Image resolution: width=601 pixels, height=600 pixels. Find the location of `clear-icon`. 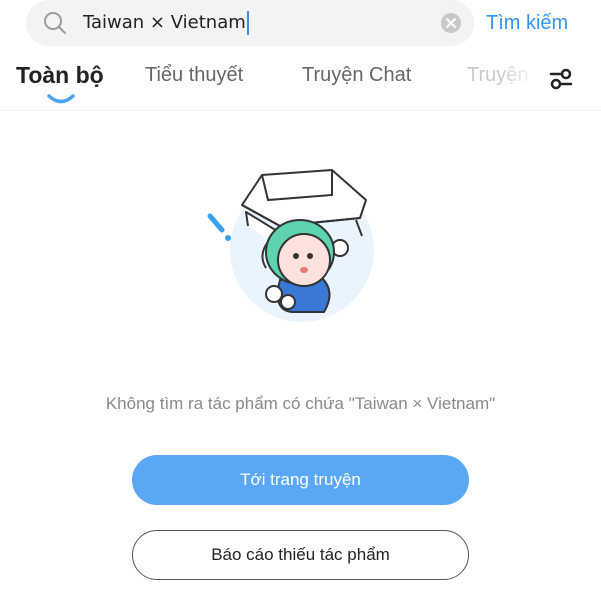

clear-icon is located at coordinates (451, 23).